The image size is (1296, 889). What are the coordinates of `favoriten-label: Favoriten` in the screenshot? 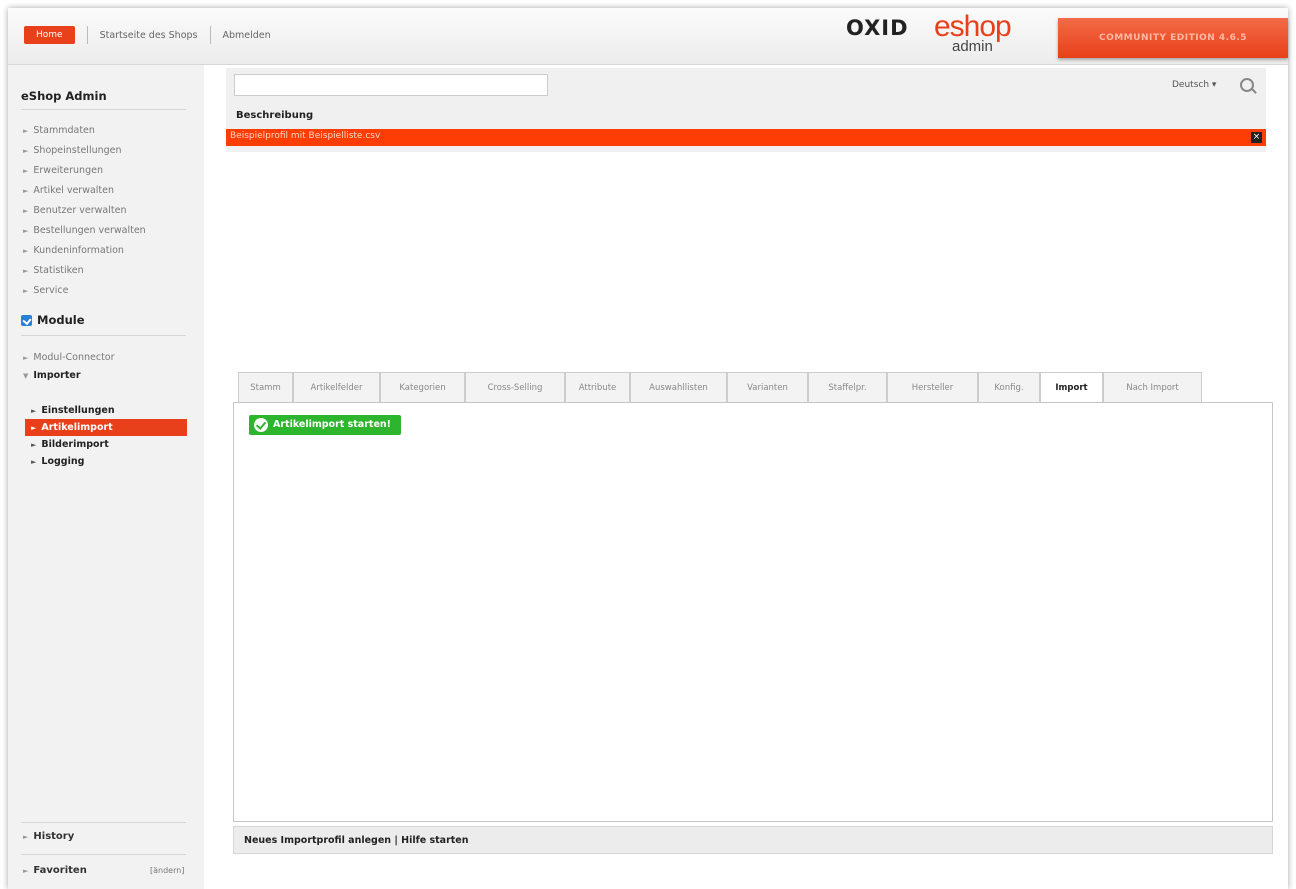 It's located at (60, 870).